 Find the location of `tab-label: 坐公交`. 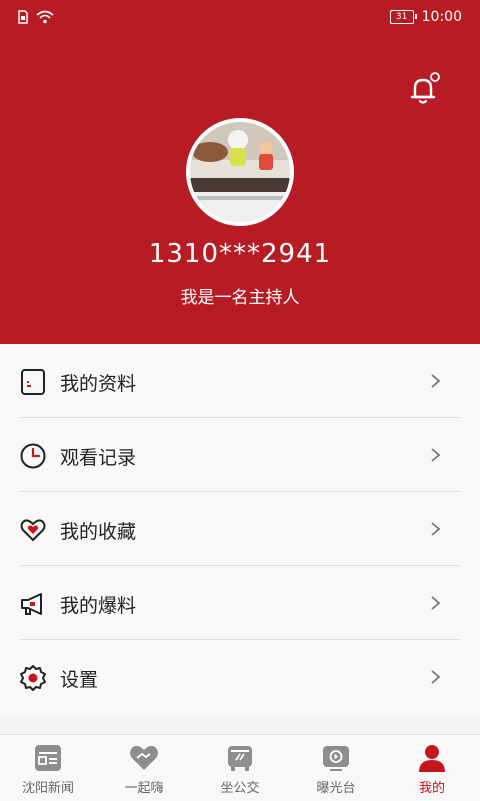

tab-label: 坐公交 is located at coordinates (240, 788).